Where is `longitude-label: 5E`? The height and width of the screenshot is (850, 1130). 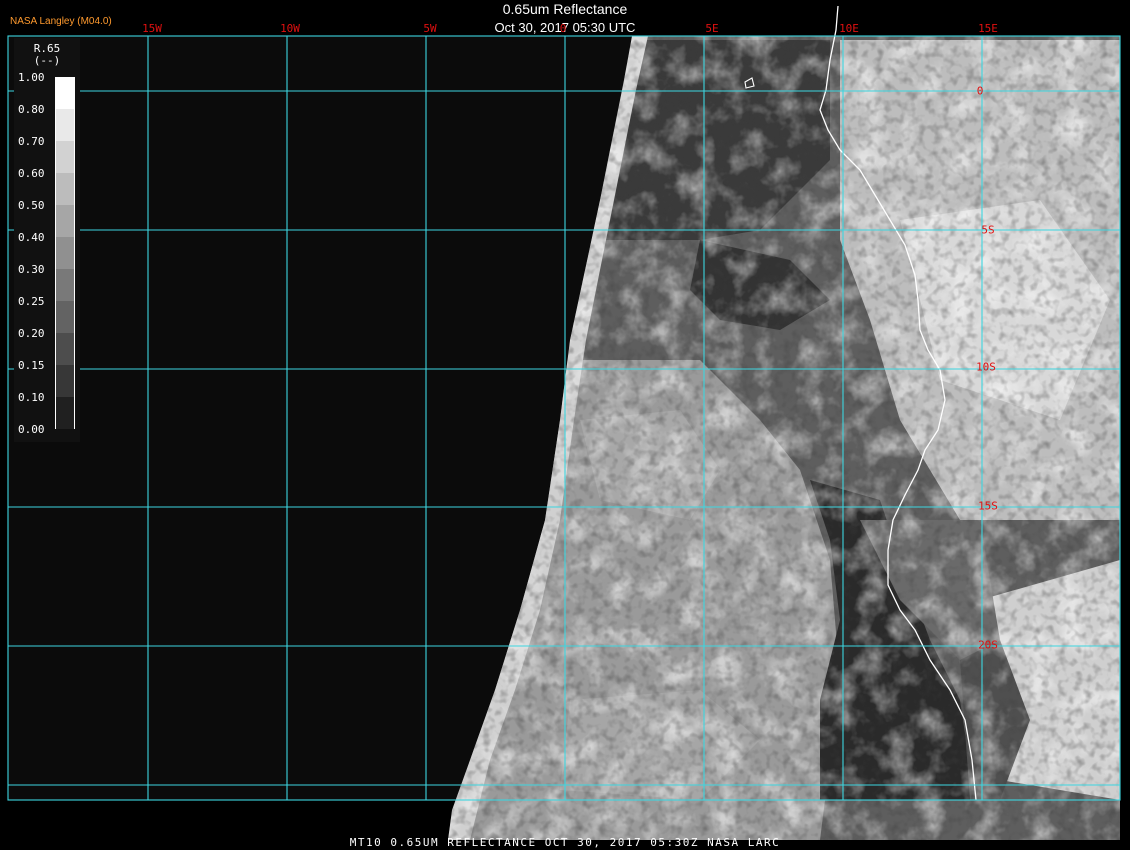 longitude-label: 5E is located at coordinates (712, 28).